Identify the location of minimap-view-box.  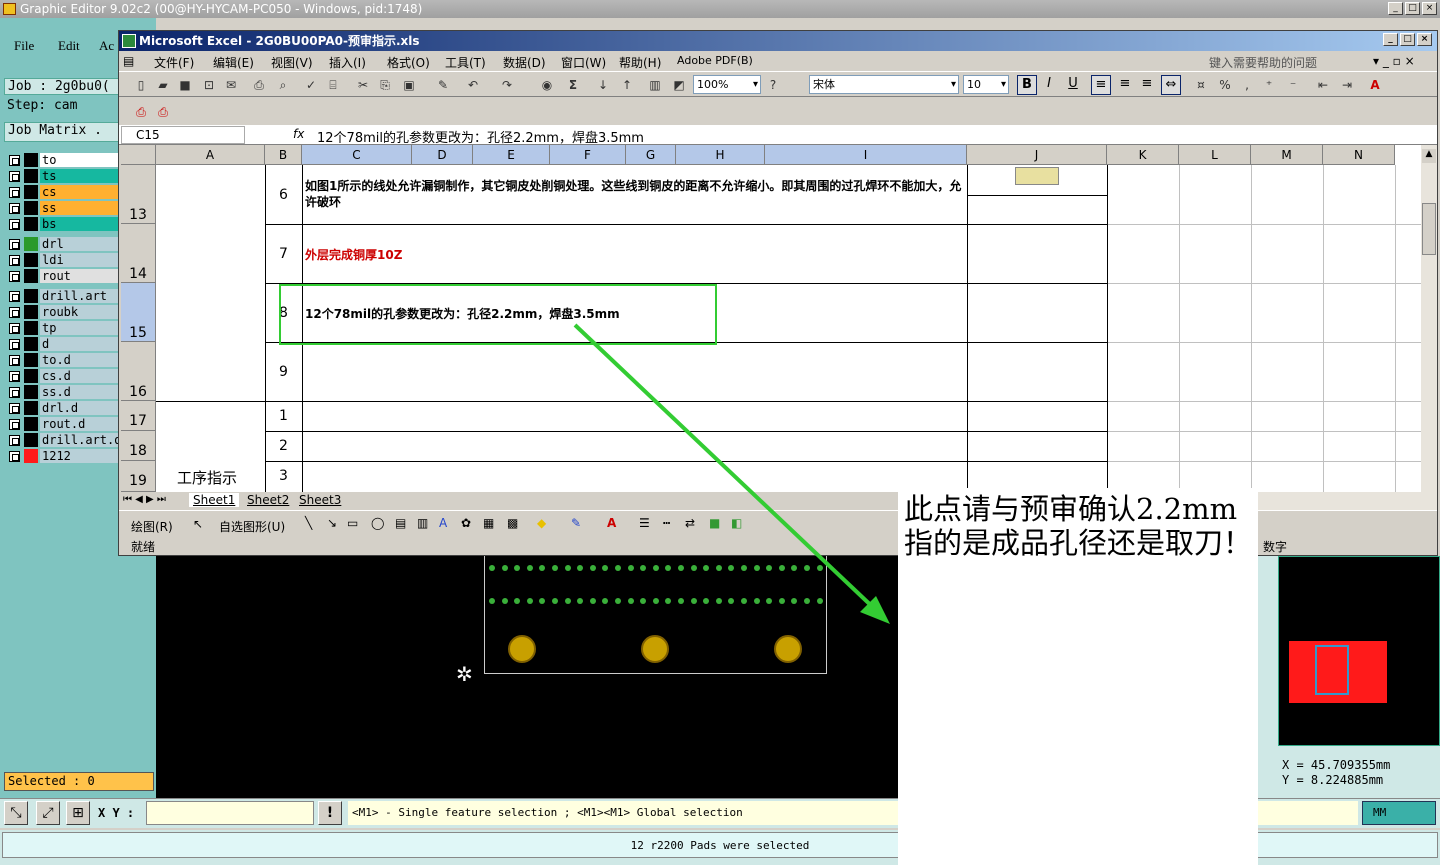
(1332, 670).